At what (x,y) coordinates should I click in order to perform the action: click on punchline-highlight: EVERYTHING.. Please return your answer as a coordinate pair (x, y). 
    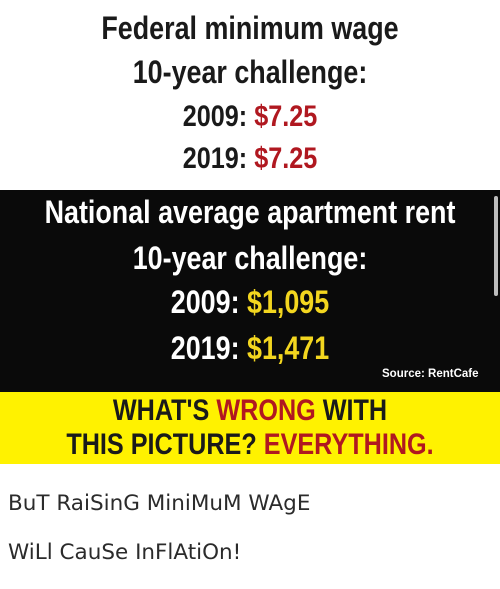
    Looking at the image, I should click on (348, 444).